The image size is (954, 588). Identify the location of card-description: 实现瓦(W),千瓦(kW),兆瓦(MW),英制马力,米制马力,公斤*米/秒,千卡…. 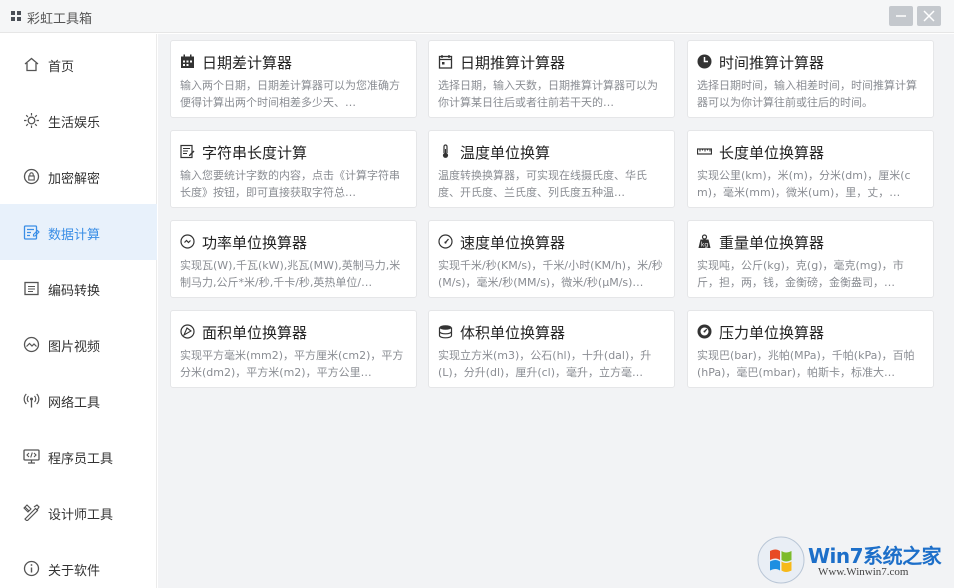
(290, 274).